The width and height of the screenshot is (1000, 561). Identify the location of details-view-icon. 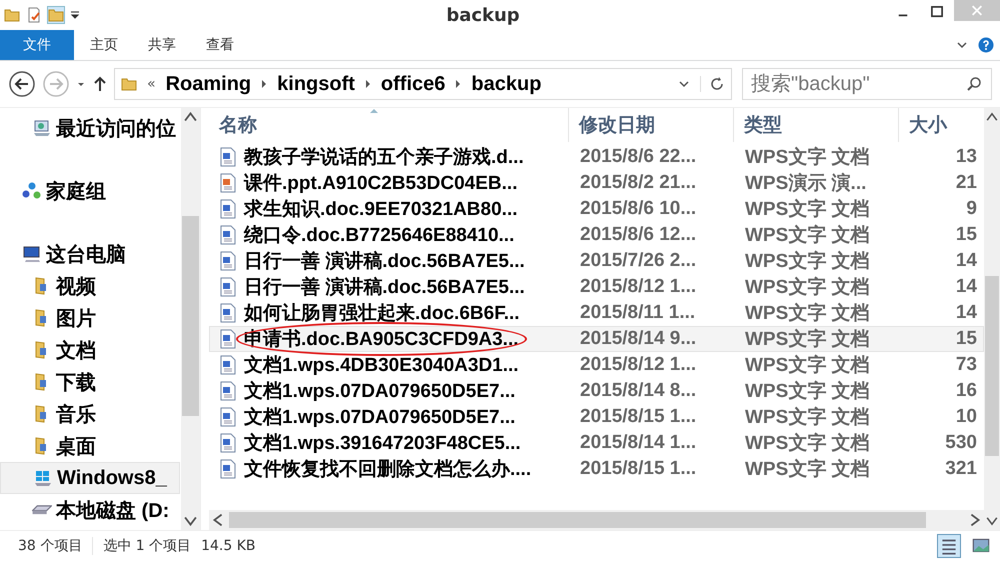
(949, 546).